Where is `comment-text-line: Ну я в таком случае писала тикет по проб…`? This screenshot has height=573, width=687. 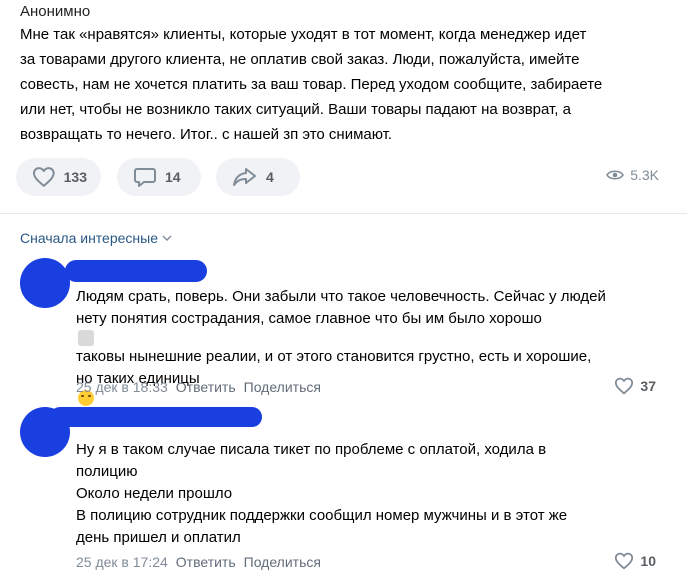 comment-text-line: Ну я в таком случае писала тикет по проб… is located at coordinates (311, 449).